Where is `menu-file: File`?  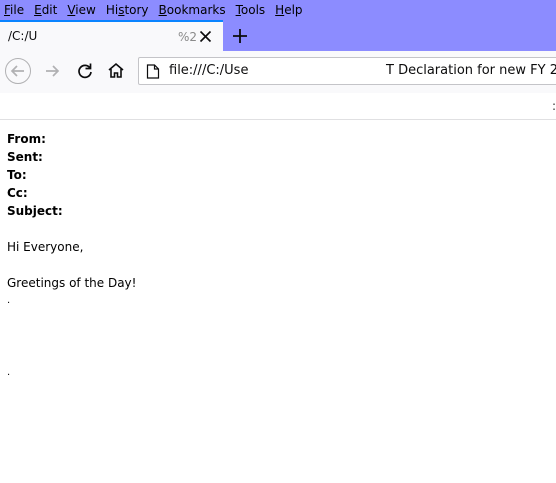
menu-file: File is located at coordinates (14, 10).